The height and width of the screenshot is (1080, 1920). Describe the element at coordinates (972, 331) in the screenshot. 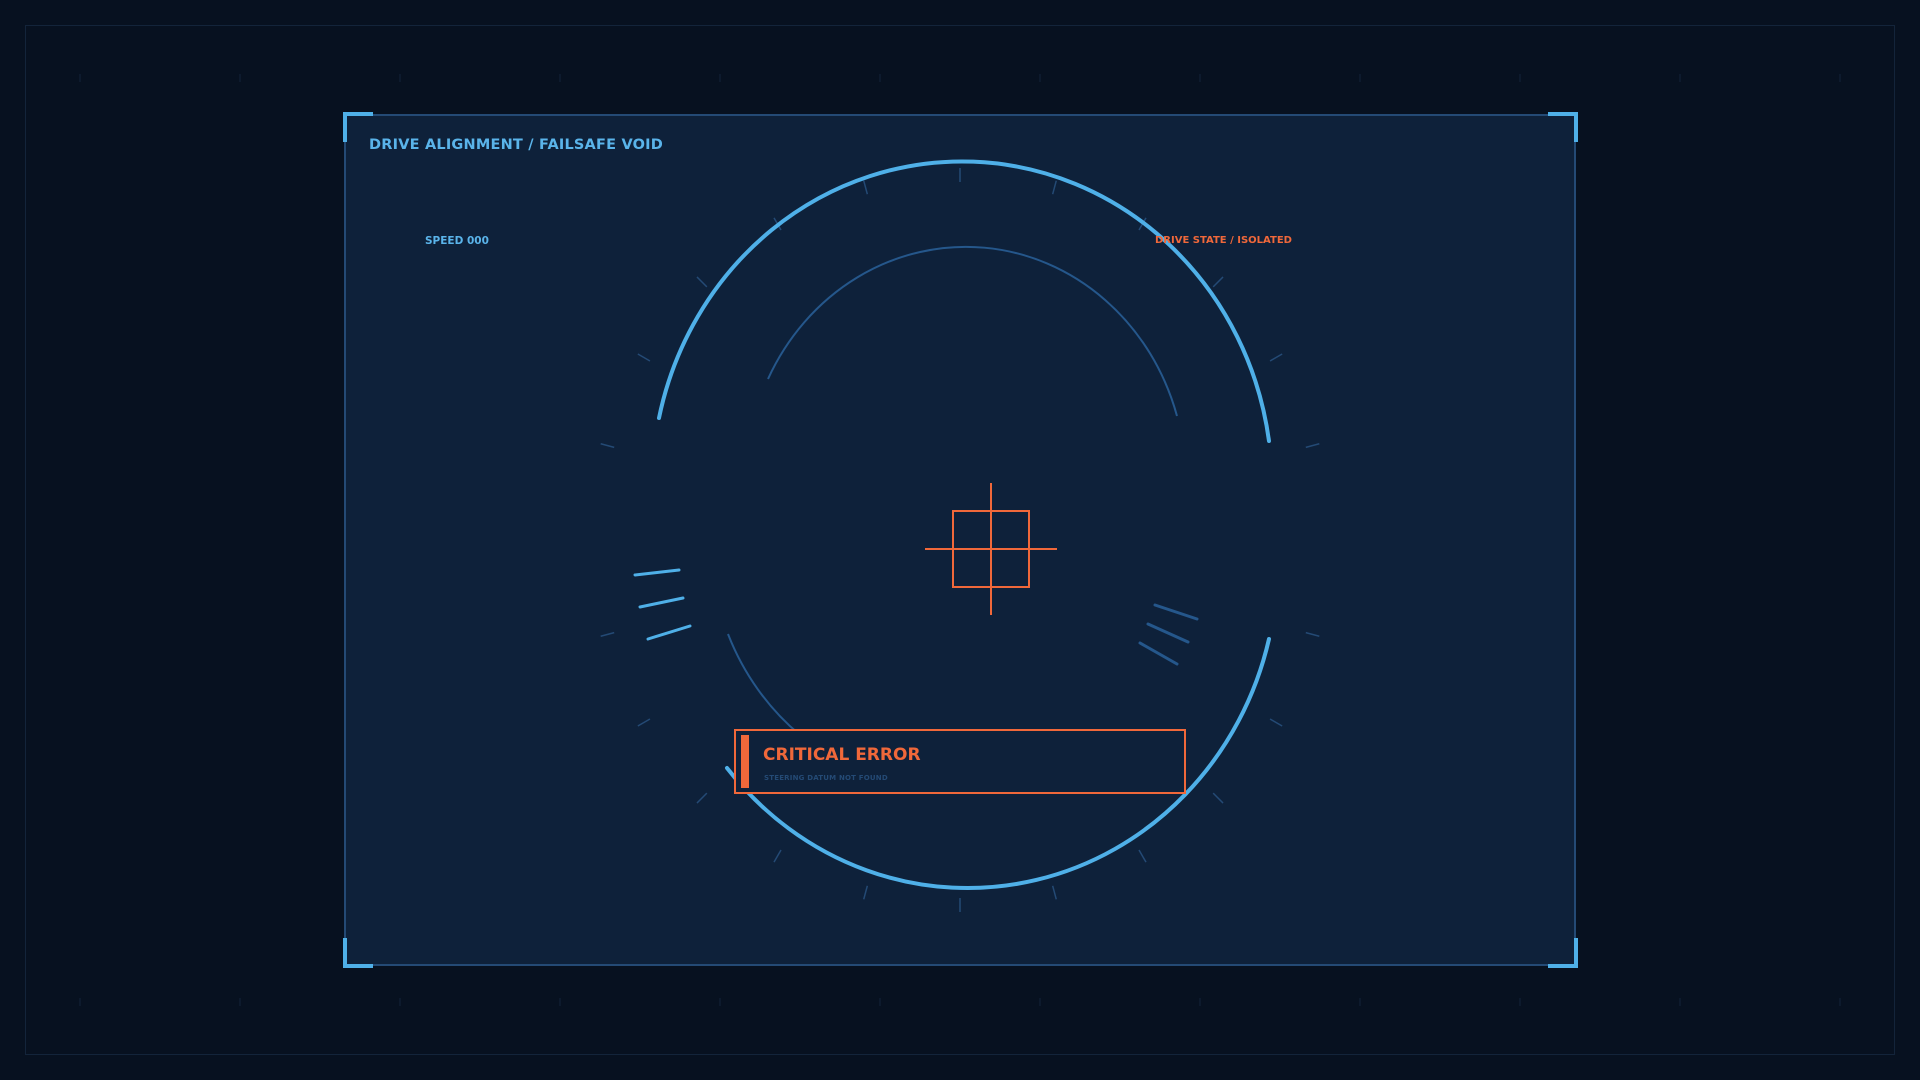

I see `inner-arc-top` at that location.